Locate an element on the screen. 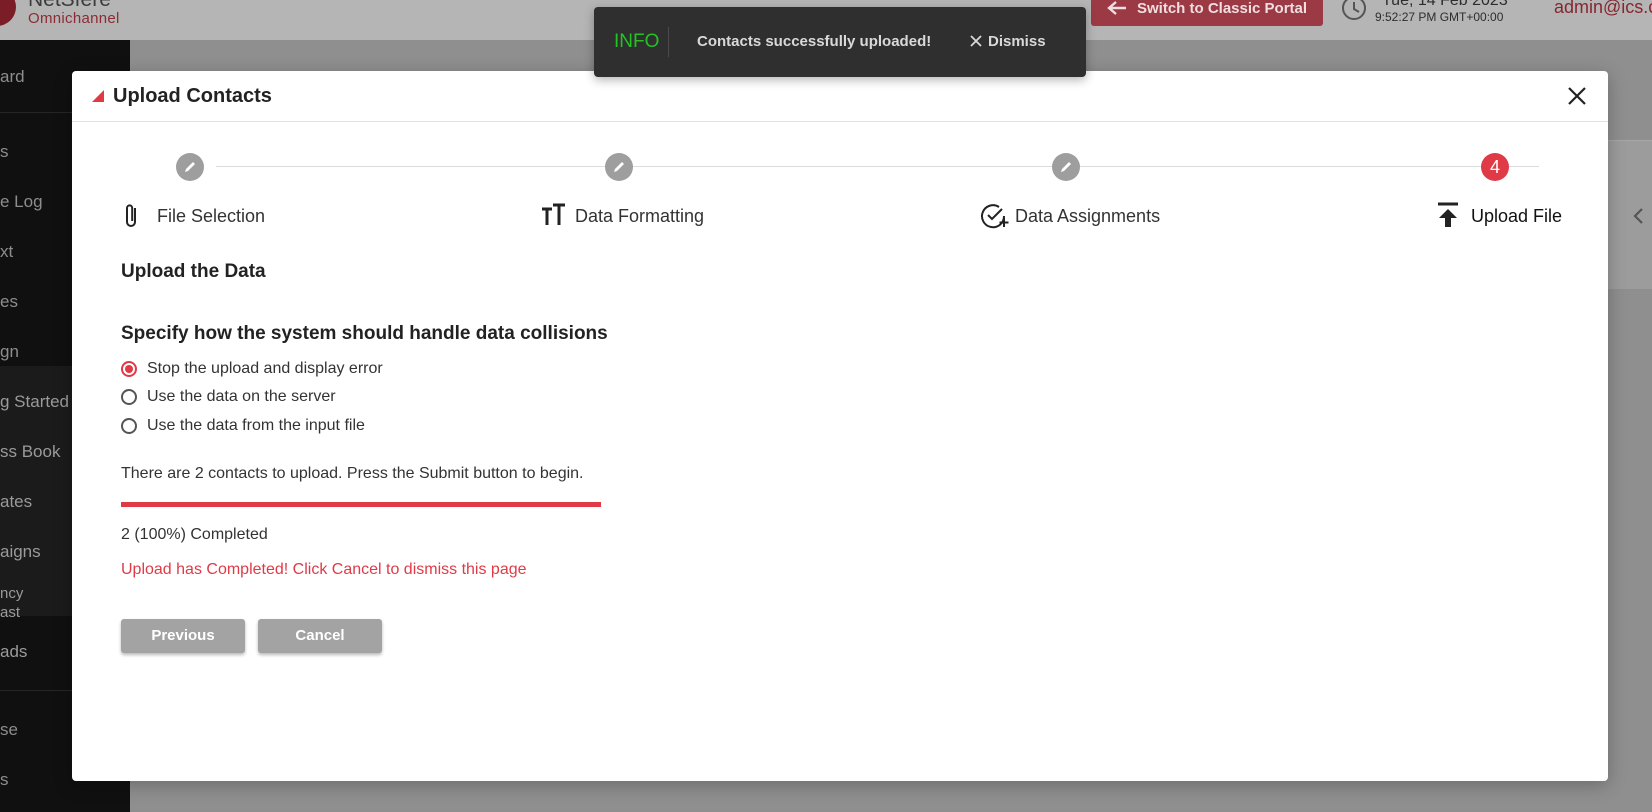 The image size is (1652, 812). radio-button-checked is located at coordinates (129, 369).